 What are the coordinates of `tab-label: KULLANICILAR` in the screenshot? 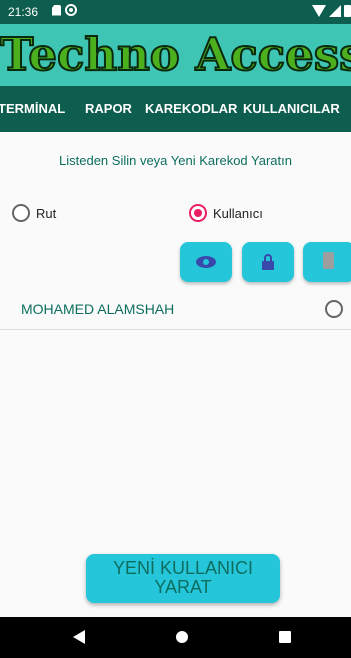 It's located at (291, 108).